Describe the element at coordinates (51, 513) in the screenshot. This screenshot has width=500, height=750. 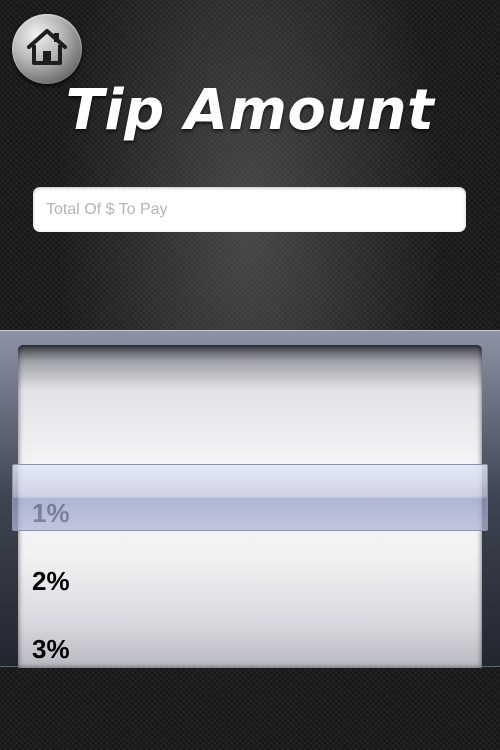
I see `picker-option-1-percent: 1%` at that location.